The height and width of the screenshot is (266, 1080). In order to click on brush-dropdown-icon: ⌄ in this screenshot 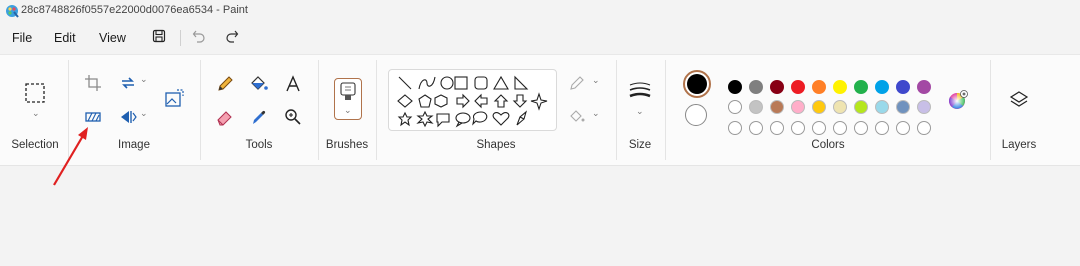, I will do `click(348, 110)`.